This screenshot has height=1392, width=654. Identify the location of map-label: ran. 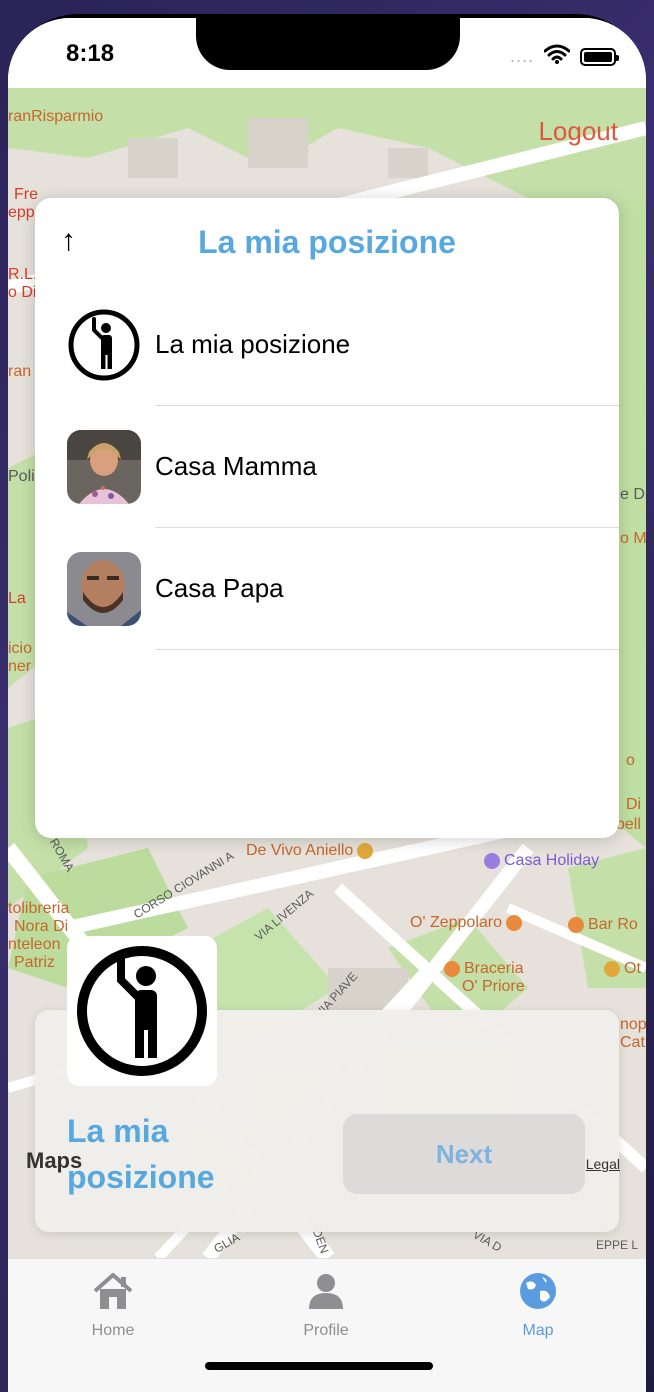
(20, 371).